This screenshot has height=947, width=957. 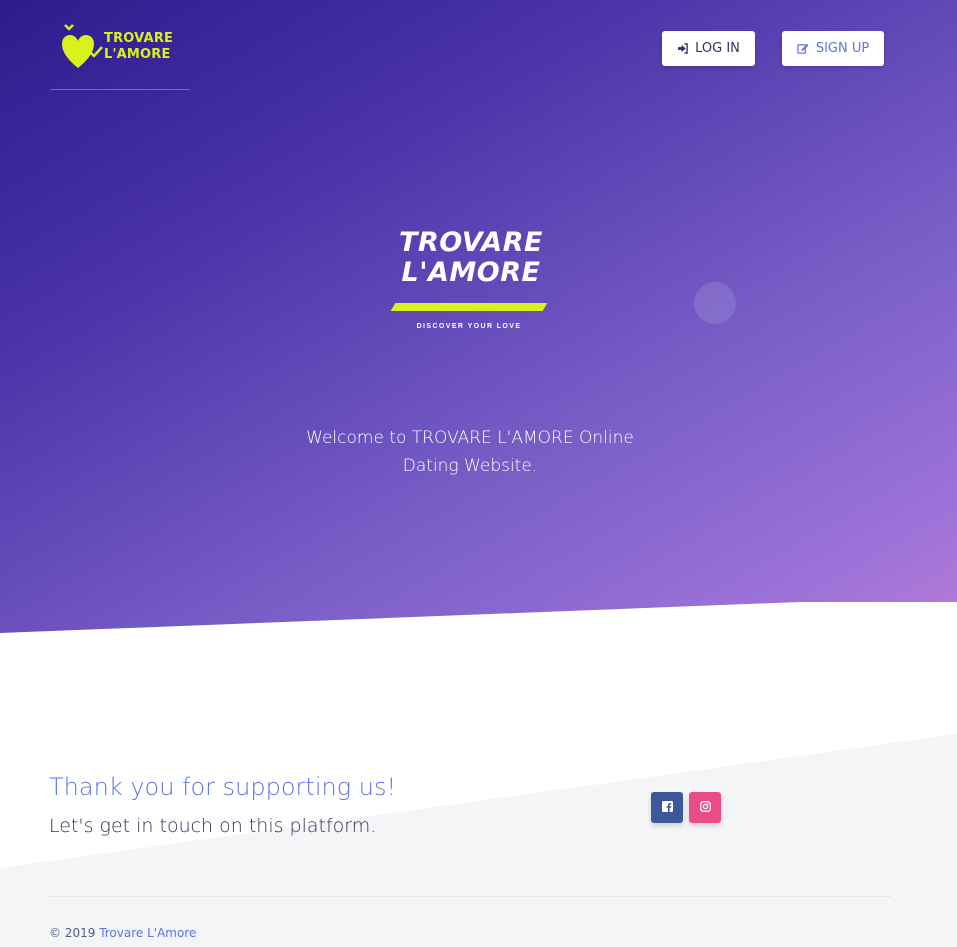 I want to click on hero-logo-line-2: L'AMORE, so click(x=471, y=272).